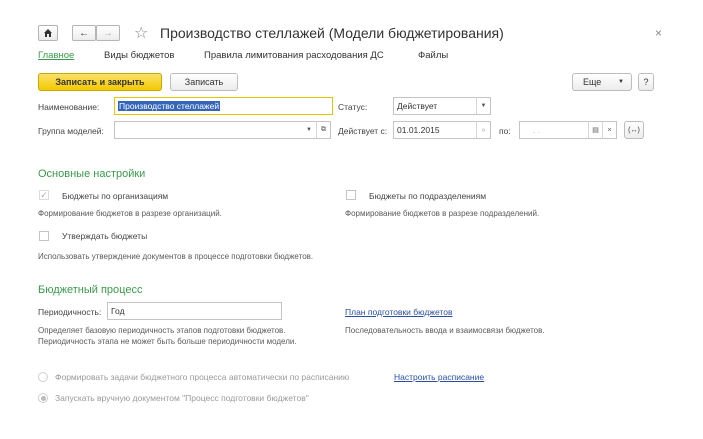  Describe the element at coordinates (621, 82) in the screenshot. I see `dropdown-arrow-icon: ▼` at that location.